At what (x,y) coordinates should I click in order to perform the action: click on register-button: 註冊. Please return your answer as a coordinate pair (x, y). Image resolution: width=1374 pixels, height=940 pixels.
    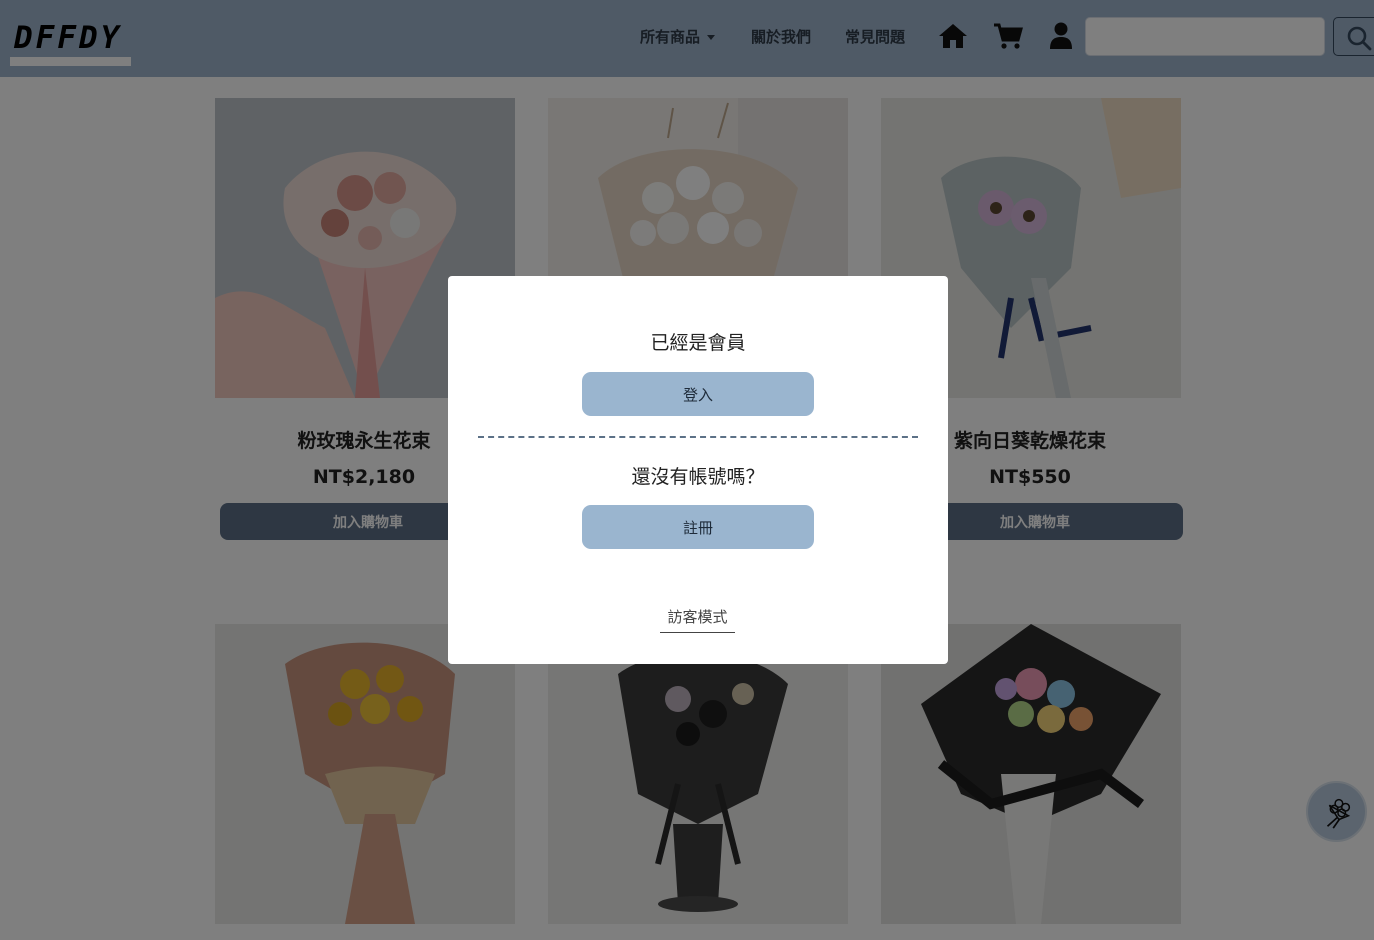
    Looking at the image, I should click on (698, 527).